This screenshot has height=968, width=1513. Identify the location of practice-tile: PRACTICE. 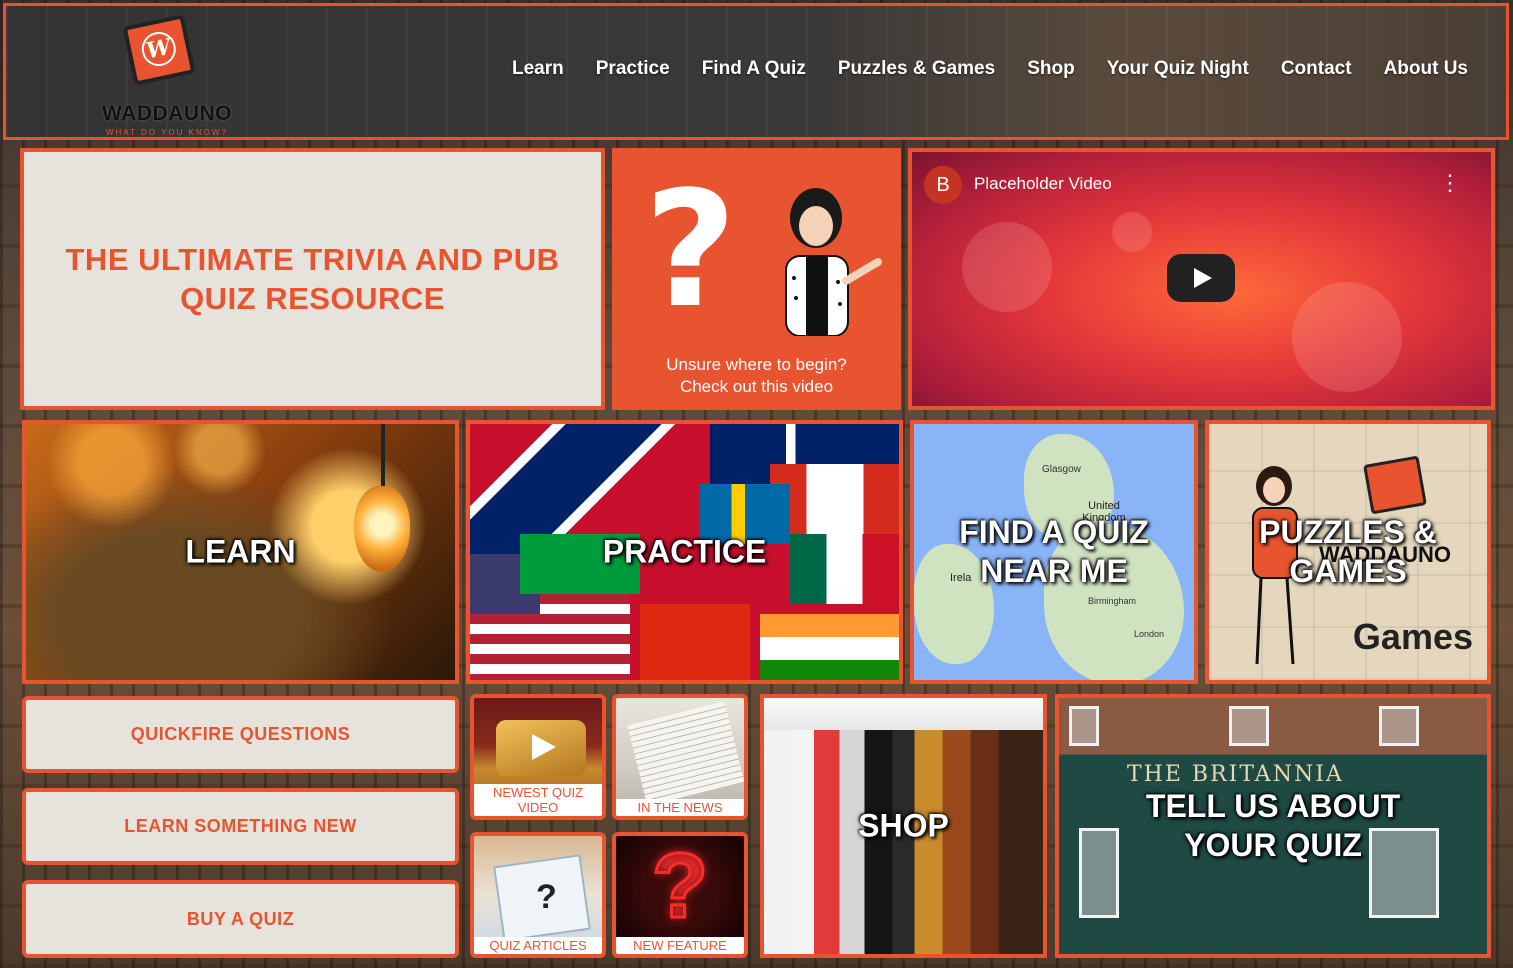
(684, 552).